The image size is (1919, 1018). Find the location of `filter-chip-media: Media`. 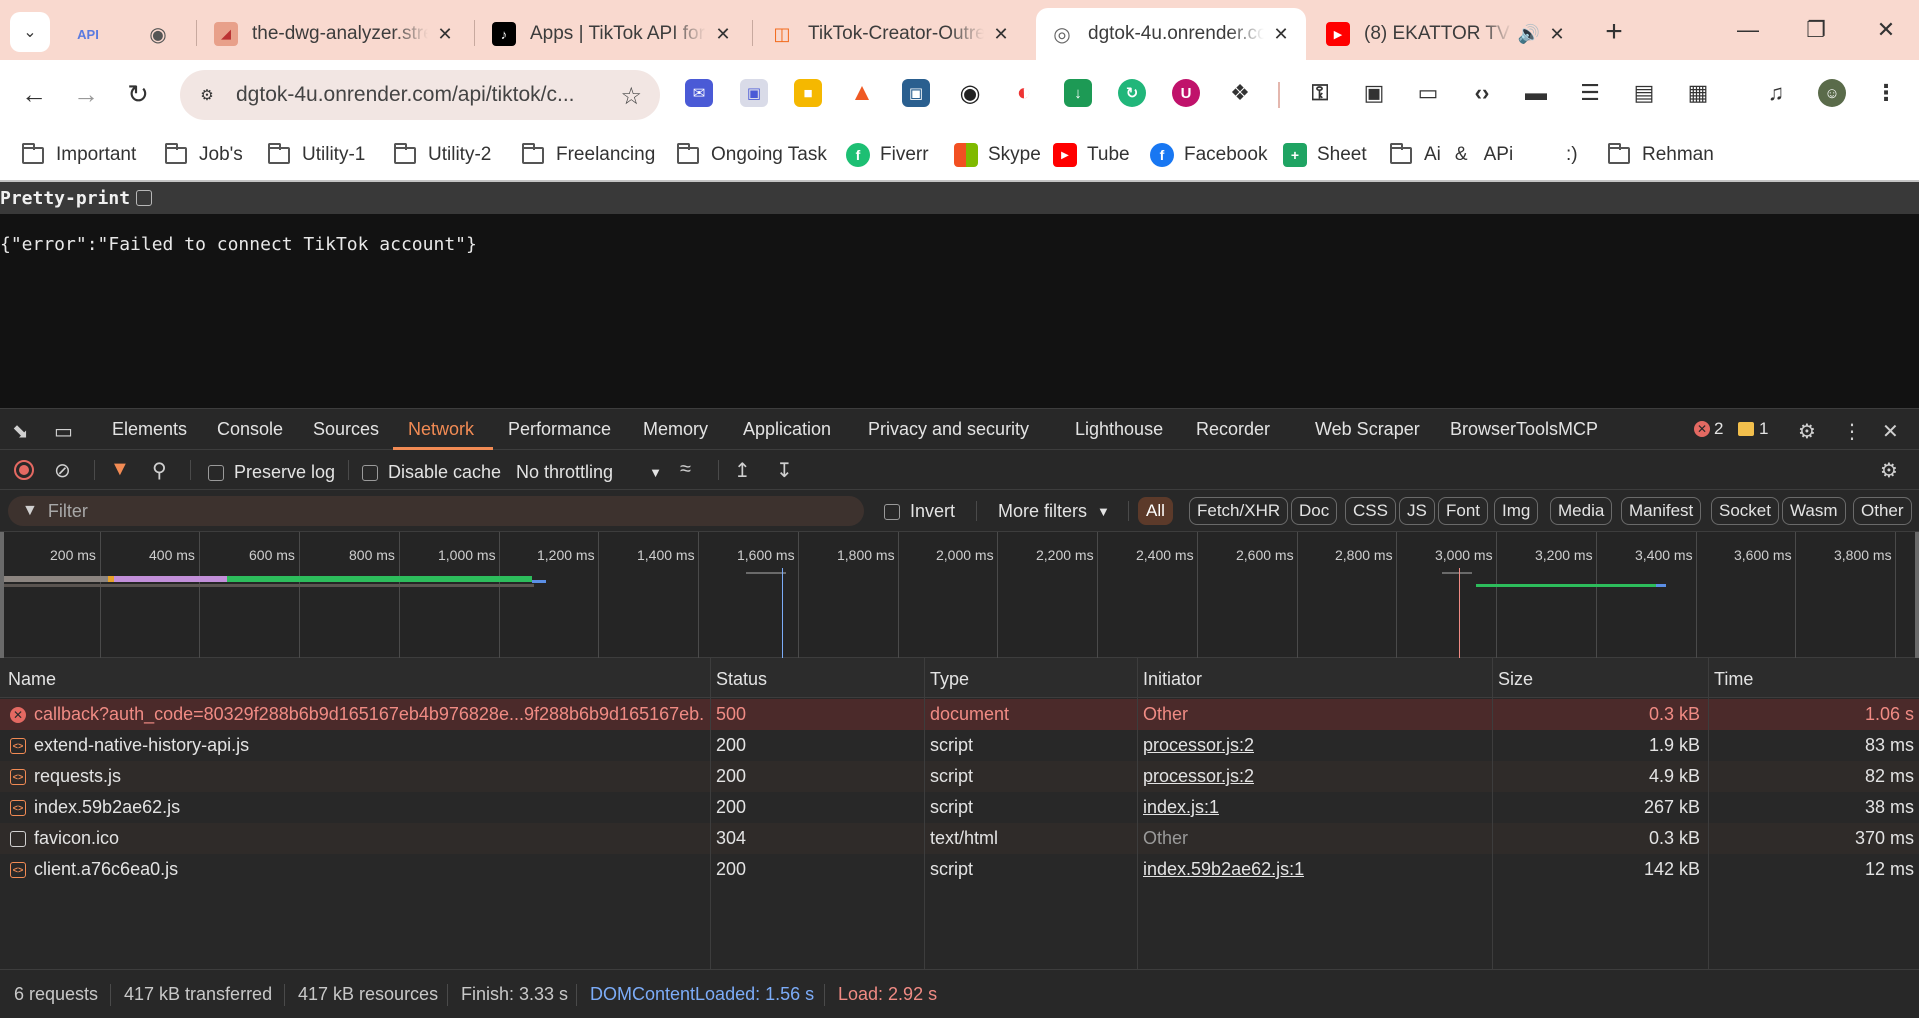

filter-chip-media: Media is located at coordinates (1581, 511).